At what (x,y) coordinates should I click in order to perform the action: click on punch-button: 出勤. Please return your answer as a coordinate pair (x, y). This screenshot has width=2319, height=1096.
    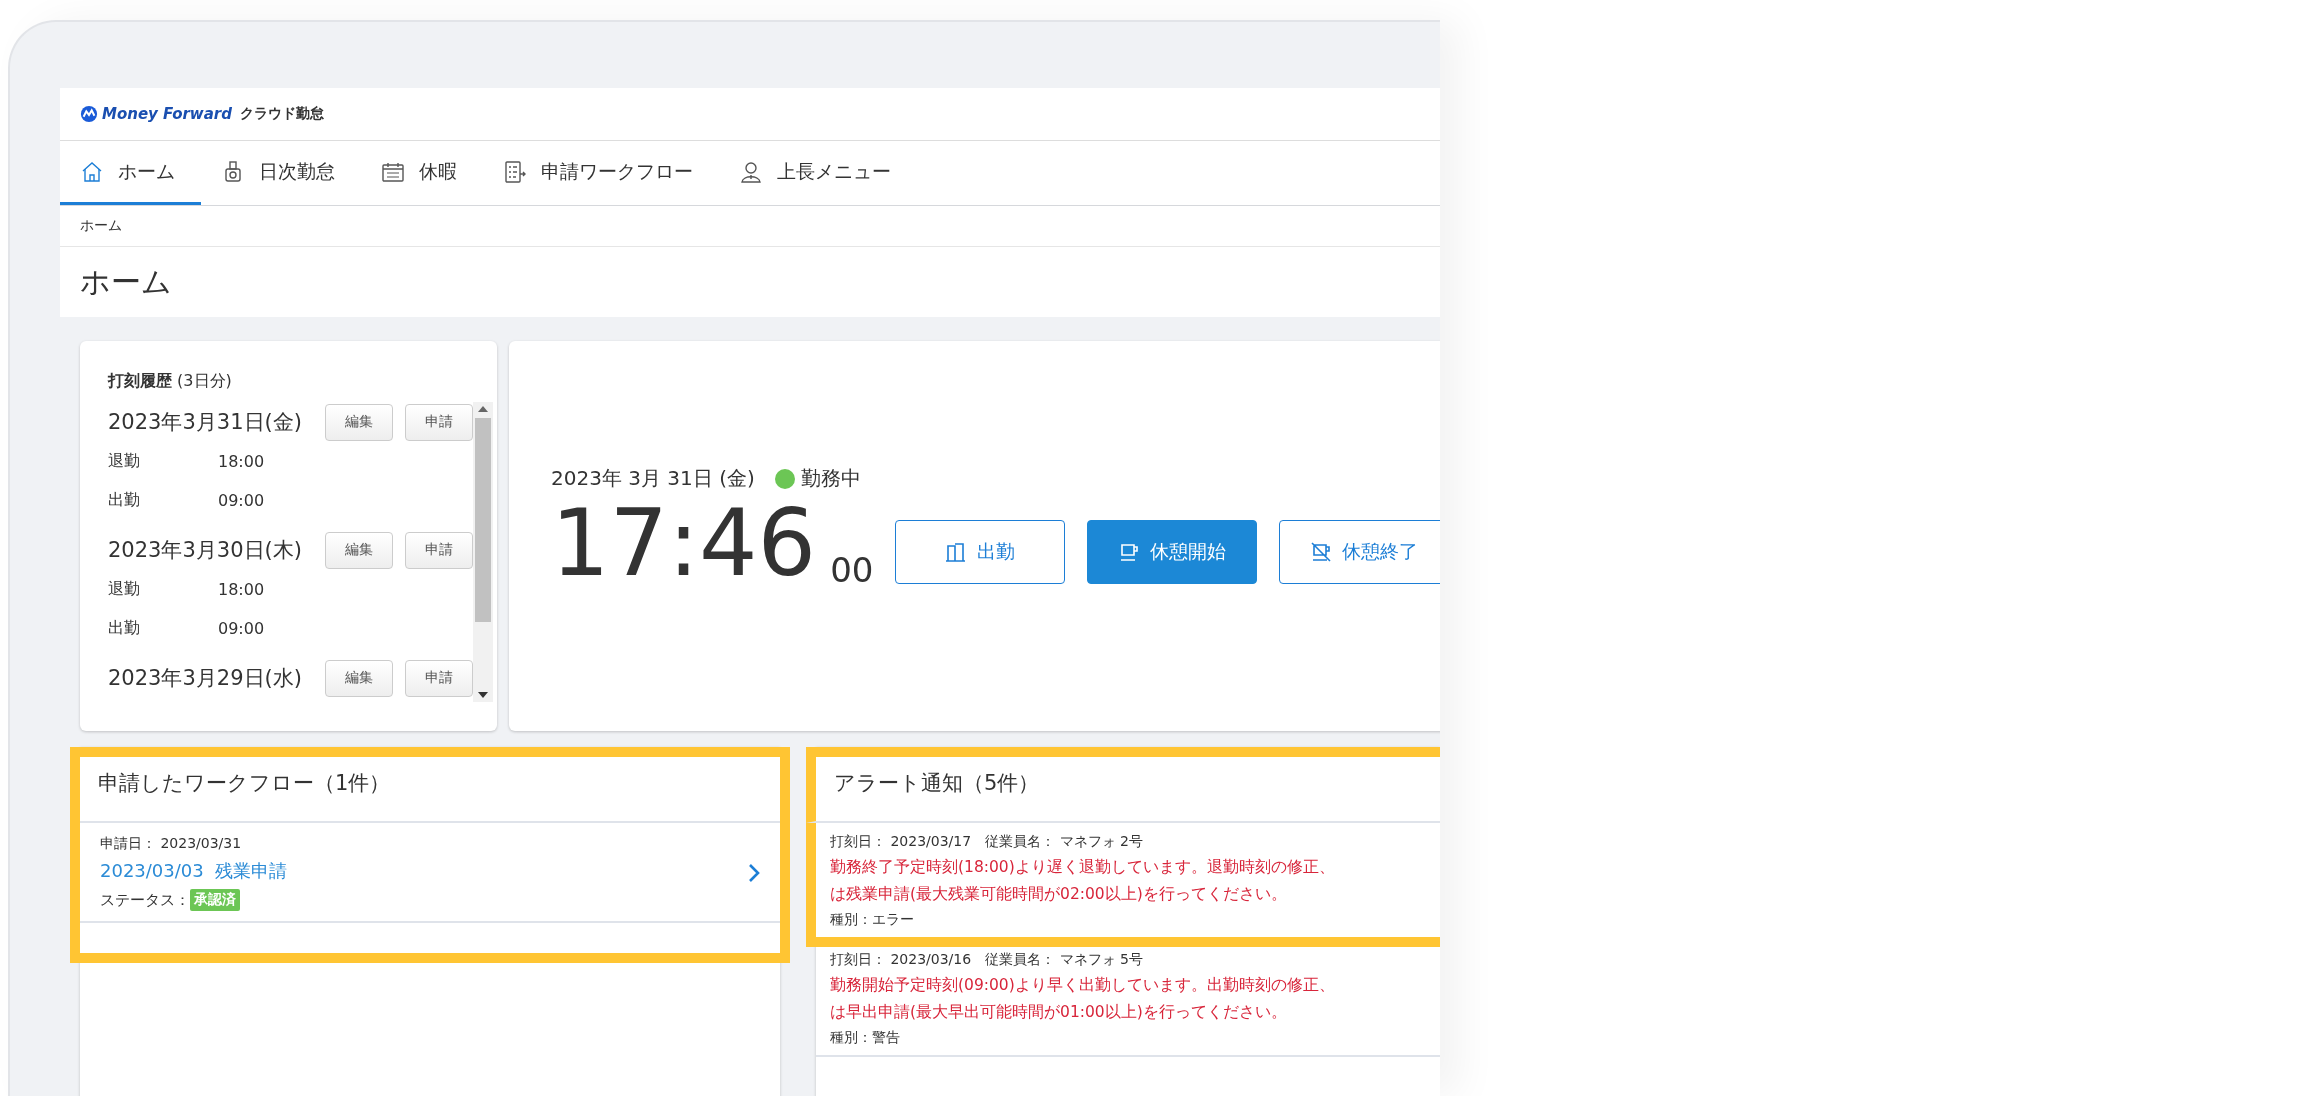
    Looking at the image, I should click on (980, 552).